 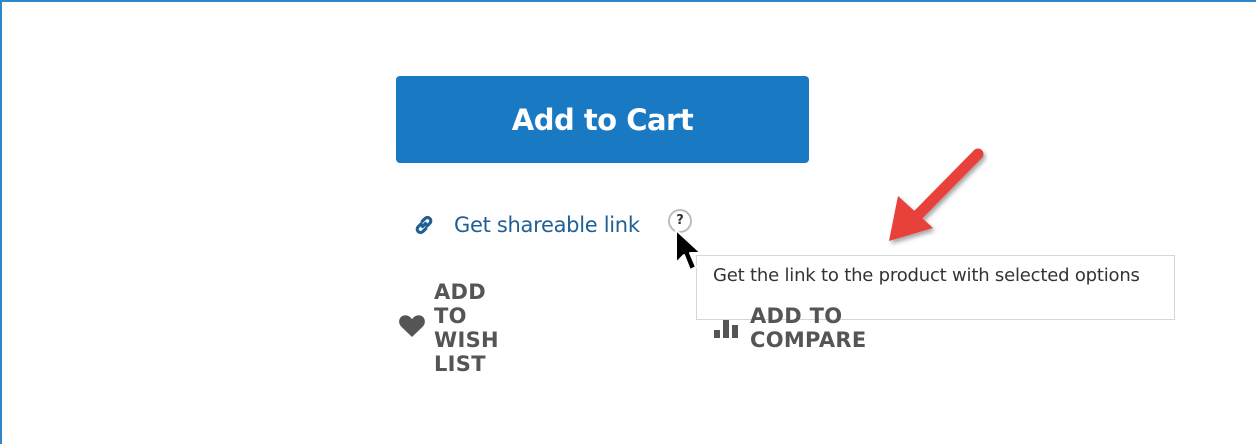 I want to click on get-shareable-link: Get shareable link, so click(x=547, y=225).